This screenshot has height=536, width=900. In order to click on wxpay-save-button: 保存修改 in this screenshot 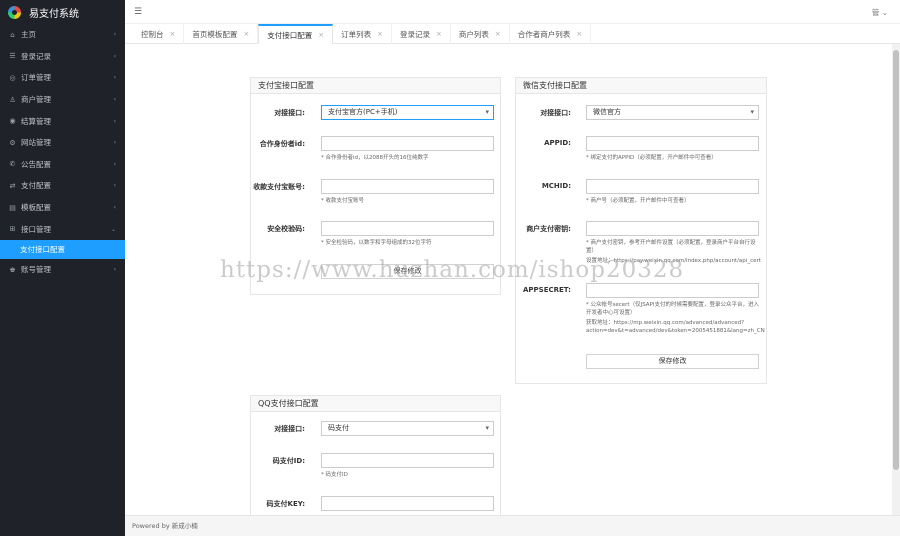, I will do `click(672, 361)`.